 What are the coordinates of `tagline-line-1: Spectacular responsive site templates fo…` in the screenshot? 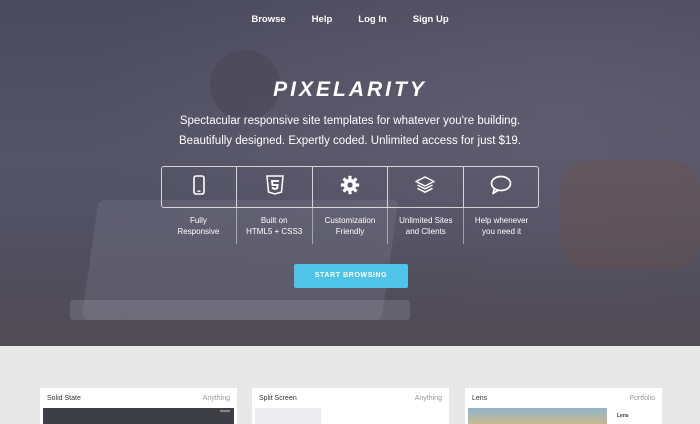 It's located at (350, 121).